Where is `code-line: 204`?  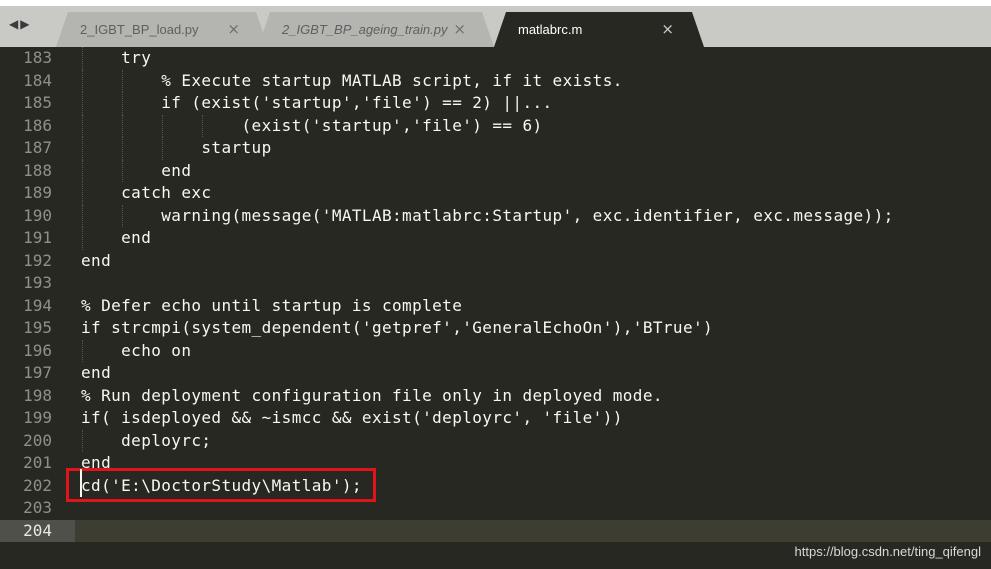
code-line: 204 is located at coordinates (495, 530).